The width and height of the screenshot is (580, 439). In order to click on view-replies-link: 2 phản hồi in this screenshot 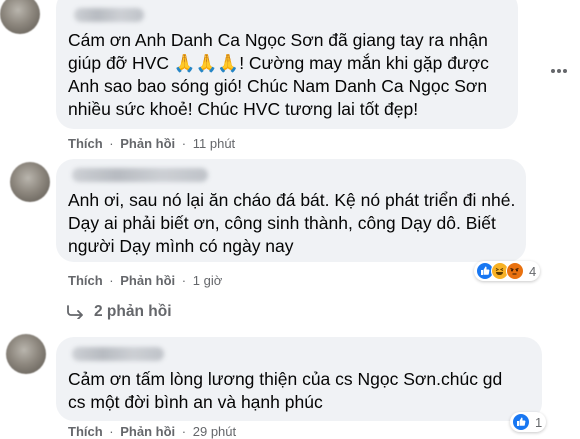, I will do `click(119, 312)`.